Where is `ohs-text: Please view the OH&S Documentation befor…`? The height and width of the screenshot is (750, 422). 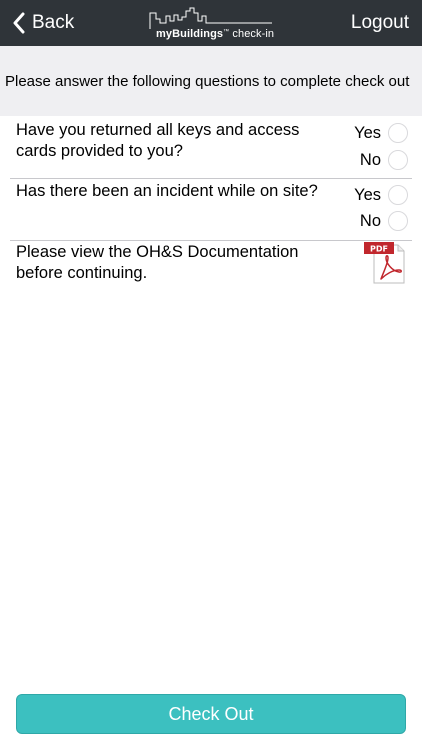 ohs-text: Please view the OH&S Documentation befor… is located at coordinates (157, 262).